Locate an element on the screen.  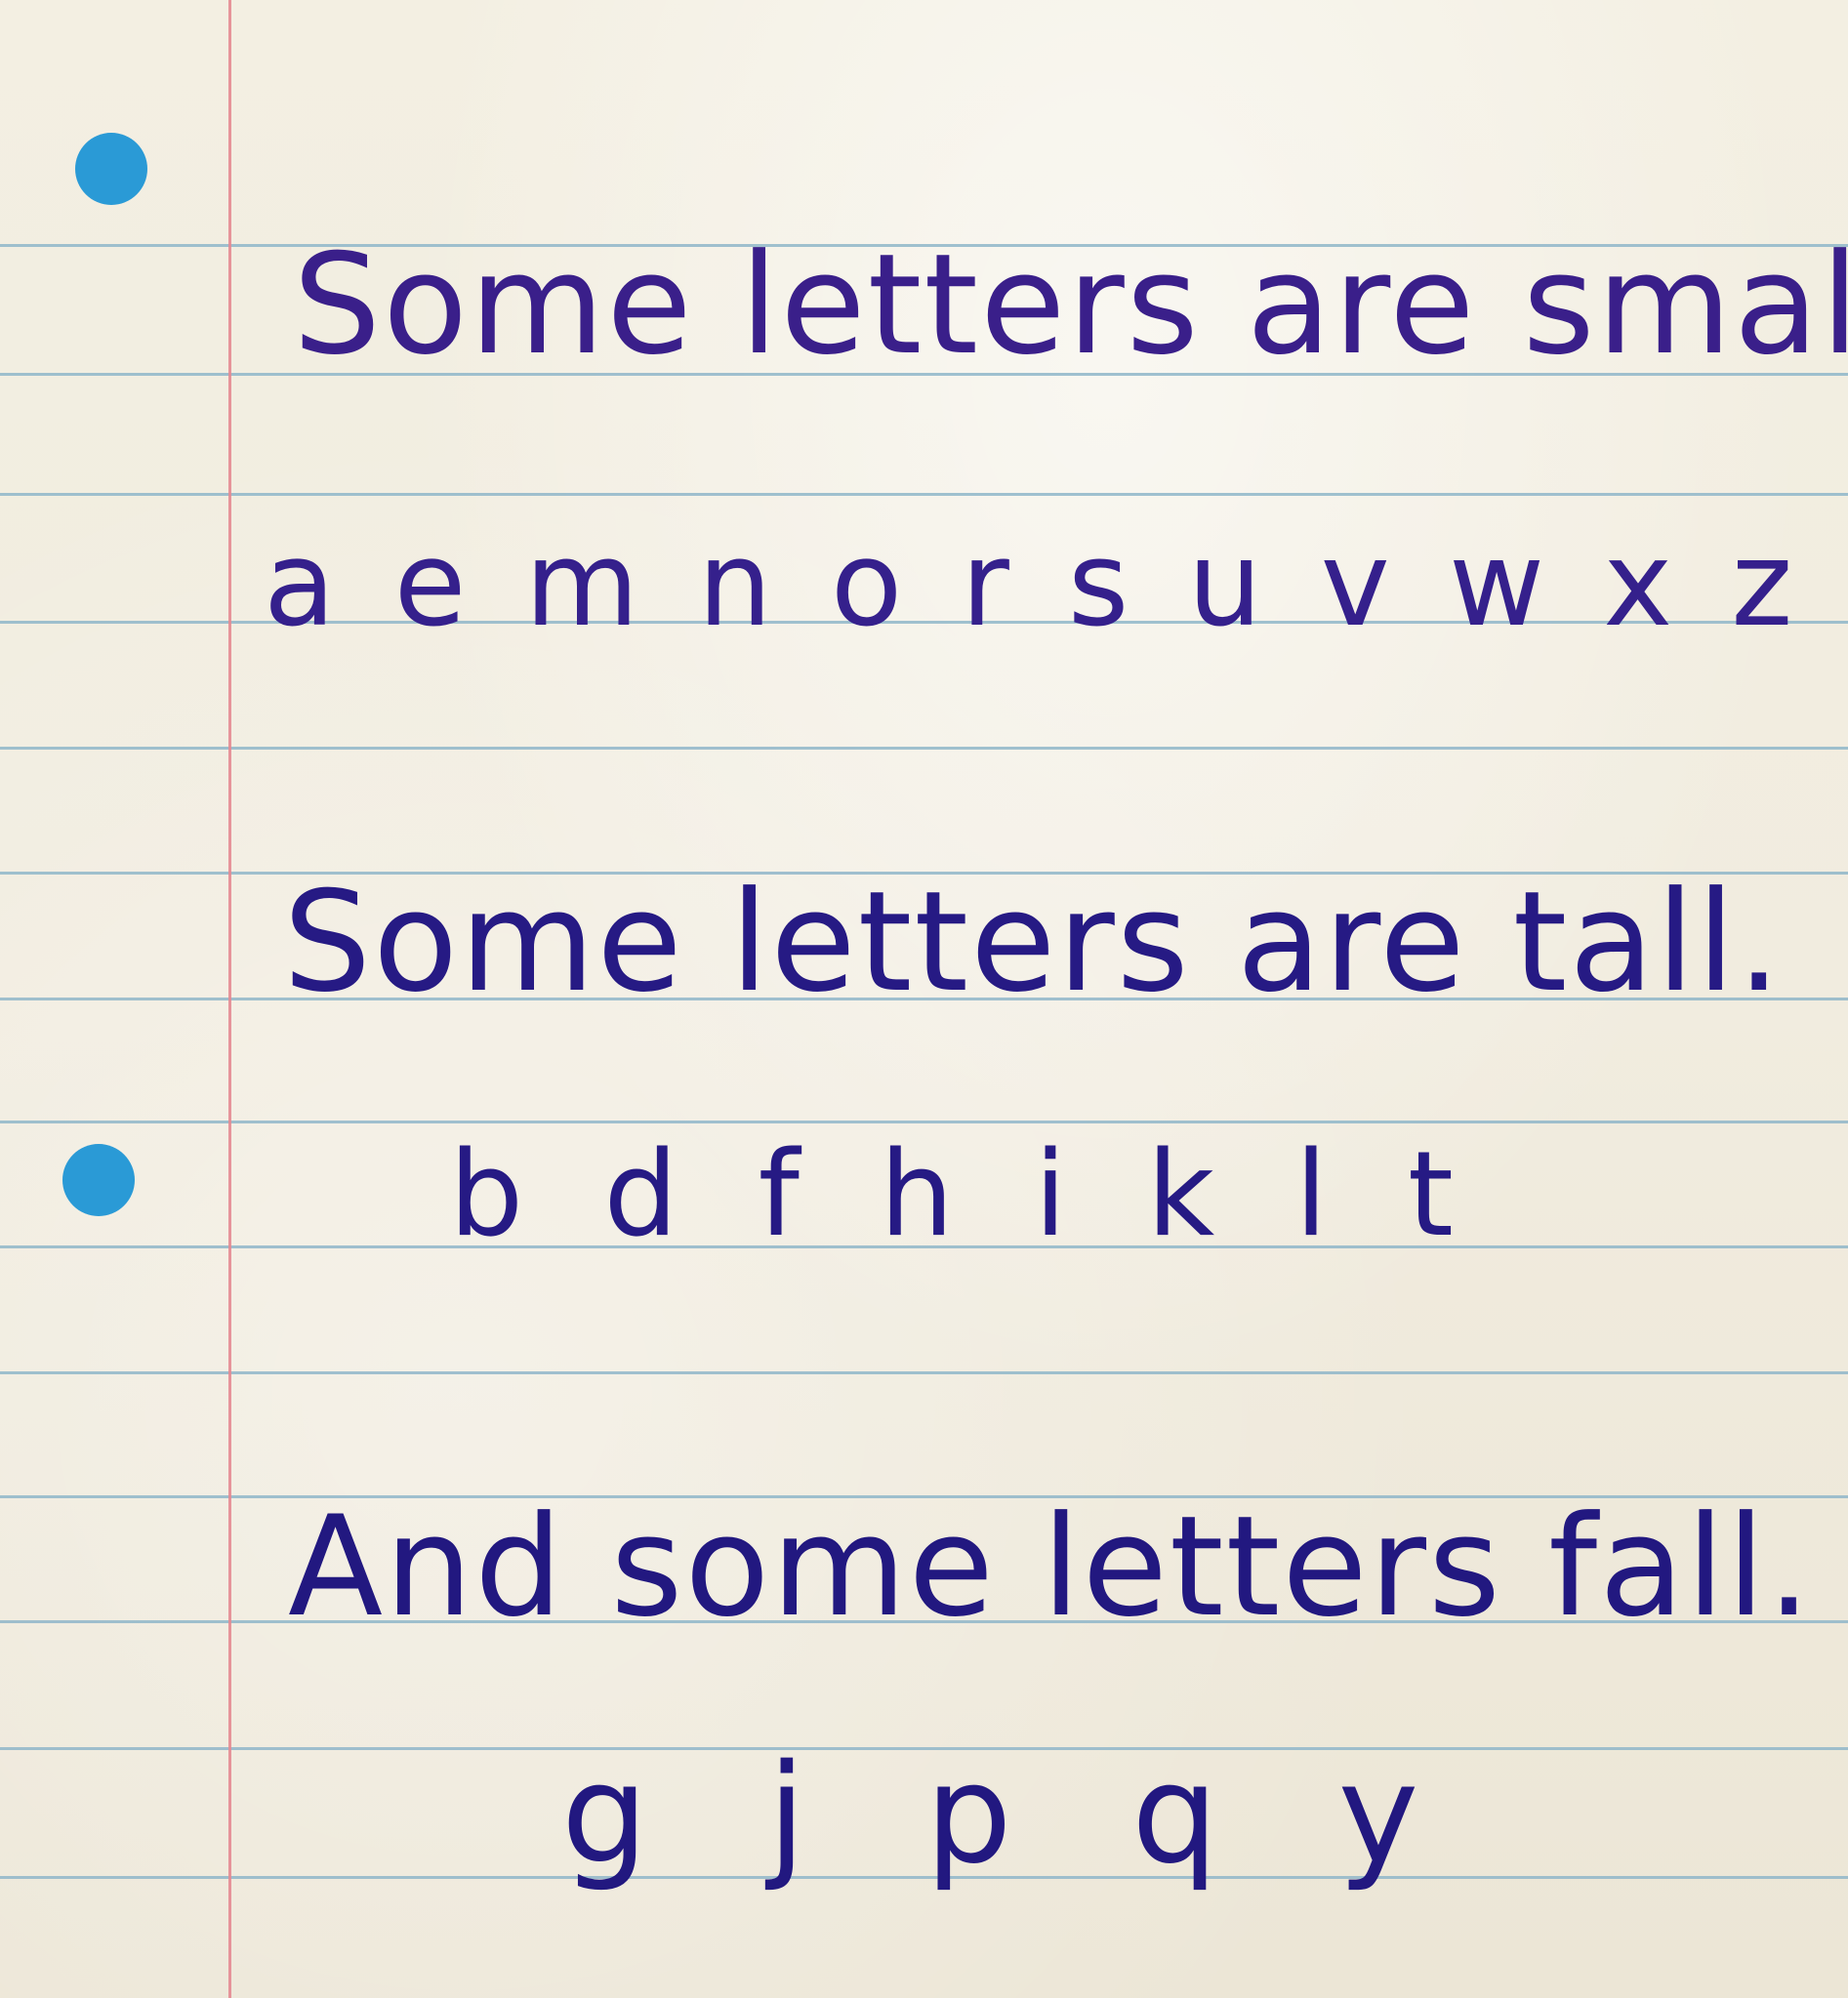
small-letters: a e m n o r s u v w x z is located at coordinates (1031, 585).